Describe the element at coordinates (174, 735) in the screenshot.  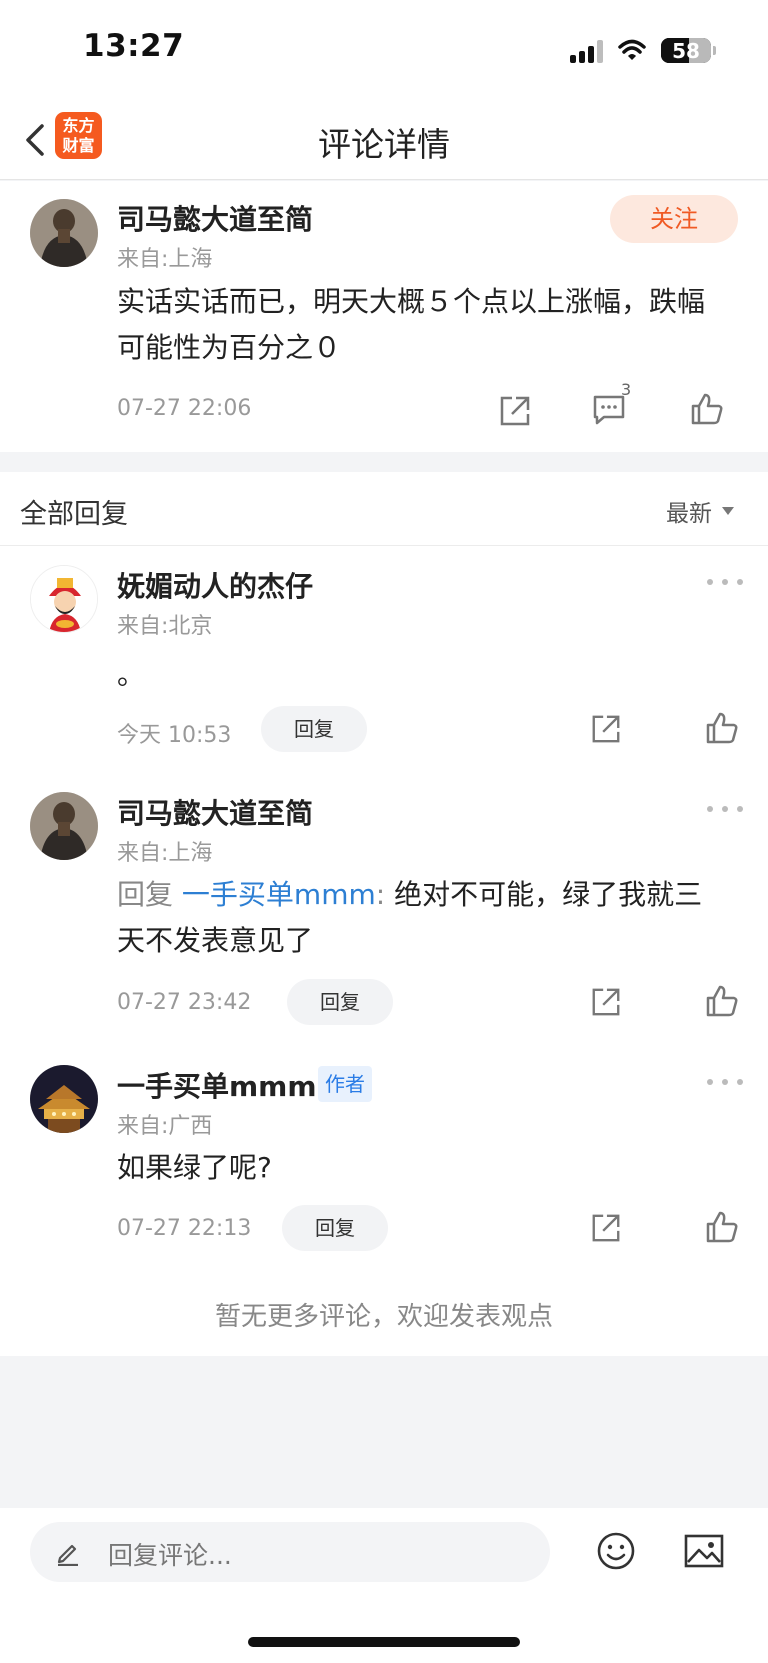
I see `reply-time: 今天 10:53` at that location.